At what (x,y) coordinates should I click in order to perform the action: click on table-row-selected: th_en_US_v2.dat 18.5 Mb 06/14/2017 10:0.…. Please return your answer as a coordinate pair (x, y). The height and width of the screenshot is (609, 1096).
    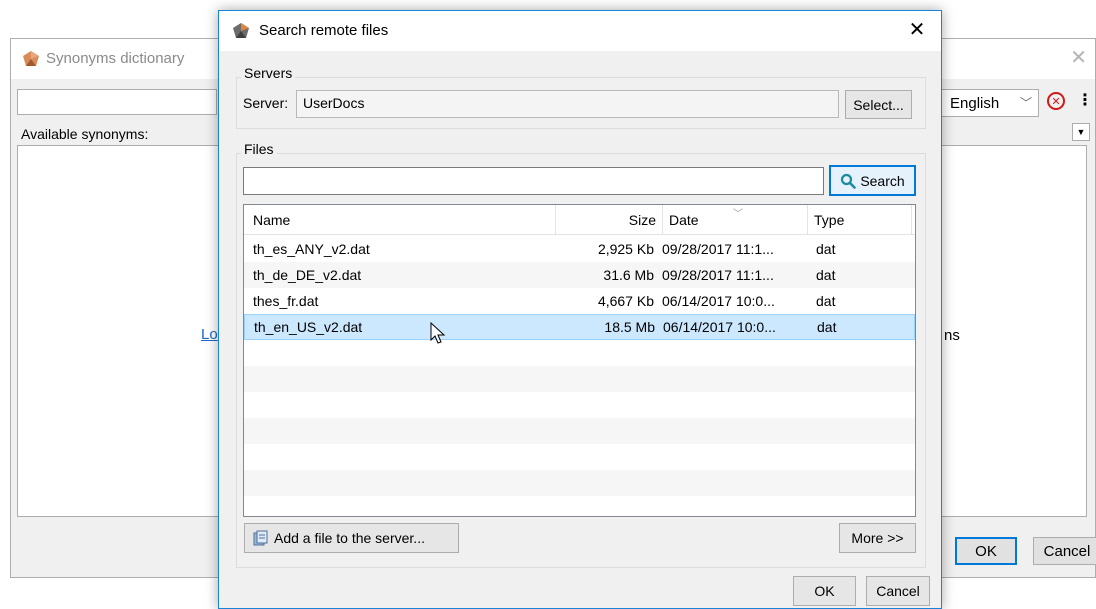
    Looking at the image, I should click on (579, 327).